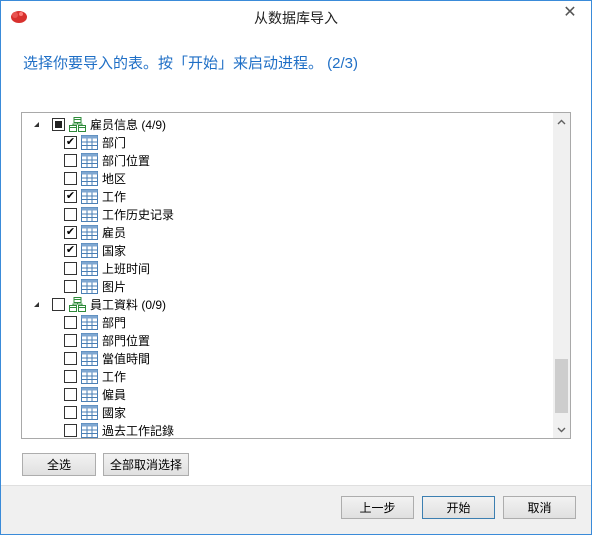 Image resolution: width=592 pixels, height=535 pixels. I want to click on deselect-all-button: 全部取消选择, so click(146, 464).